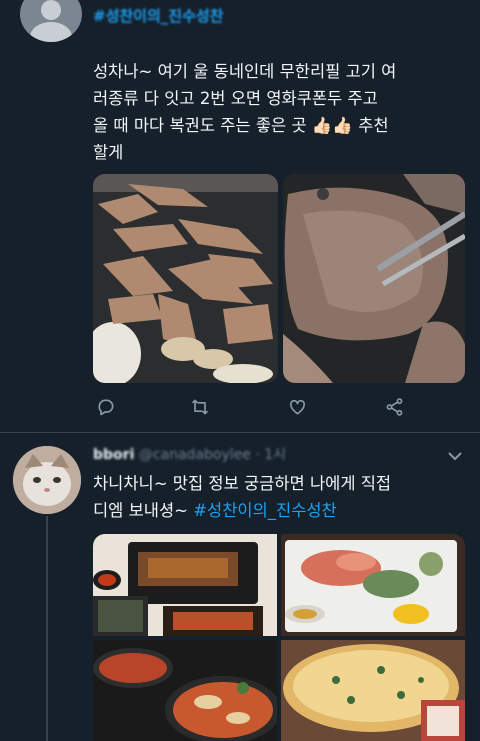  Describe the element at coordinates (373, 690) in the screenshot. I see `image-pizza` at that location.